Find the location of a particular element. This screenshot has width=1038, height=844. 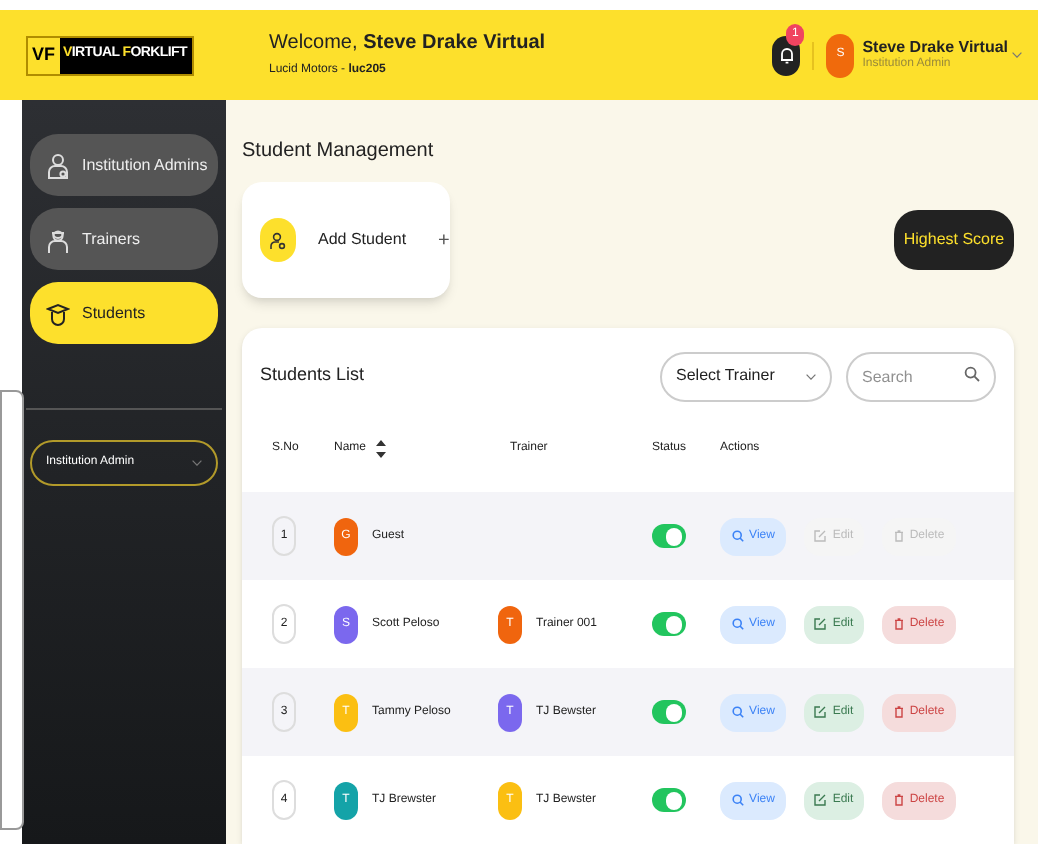

sidebar-item: Students is located at coordinates (124, 313).